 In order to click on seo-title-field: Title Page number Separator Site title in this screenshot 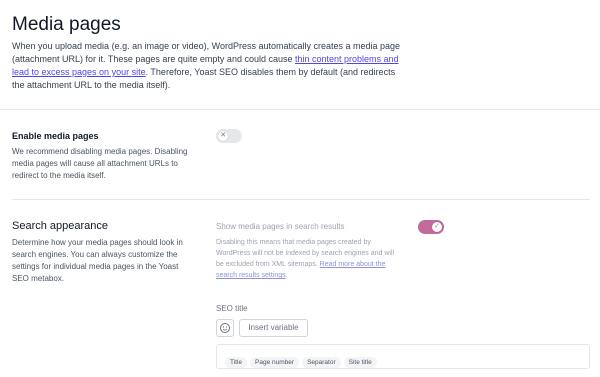, I will do `click(403, 356)`.